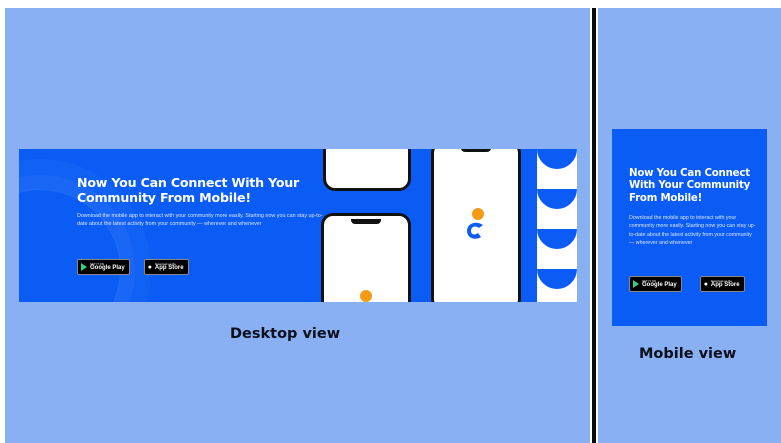  I want to click on google-play-button: GET IT ON Google Play, so click(103, 267).